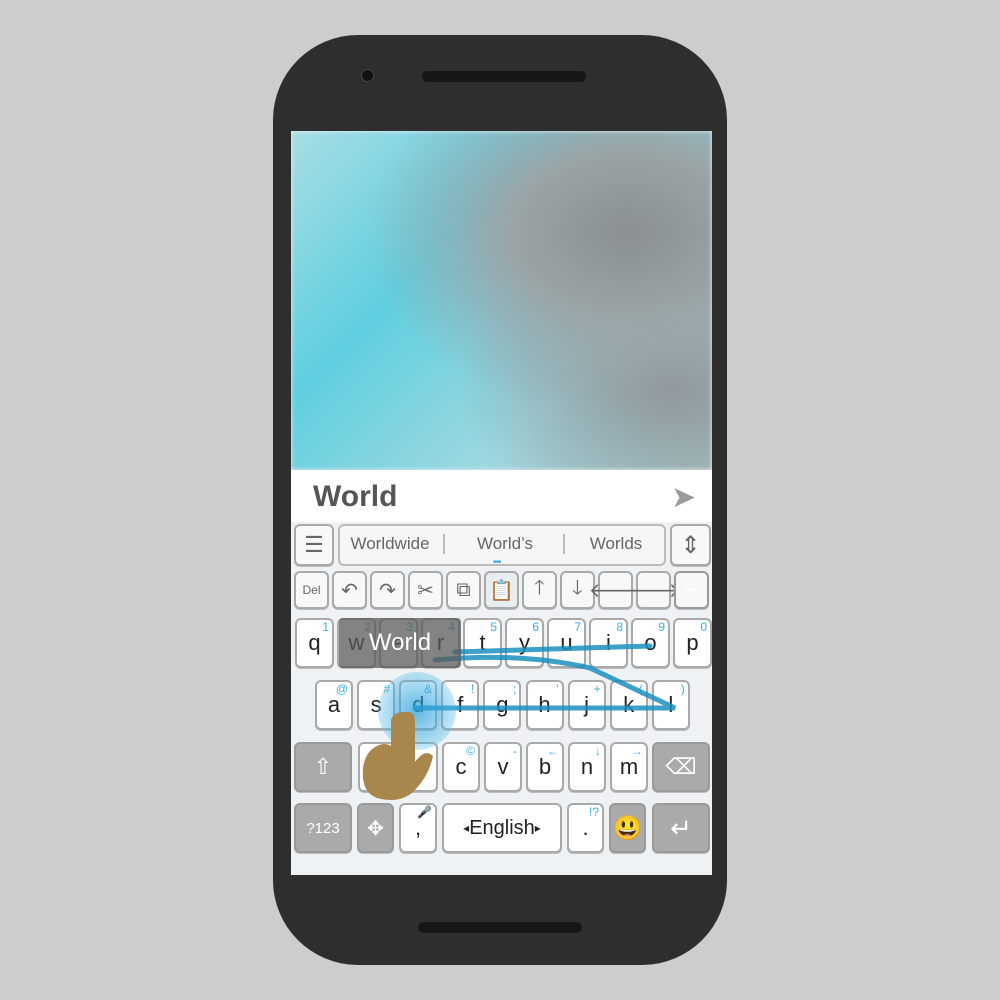  I want to click on key-t: t5, so click(482, 643).